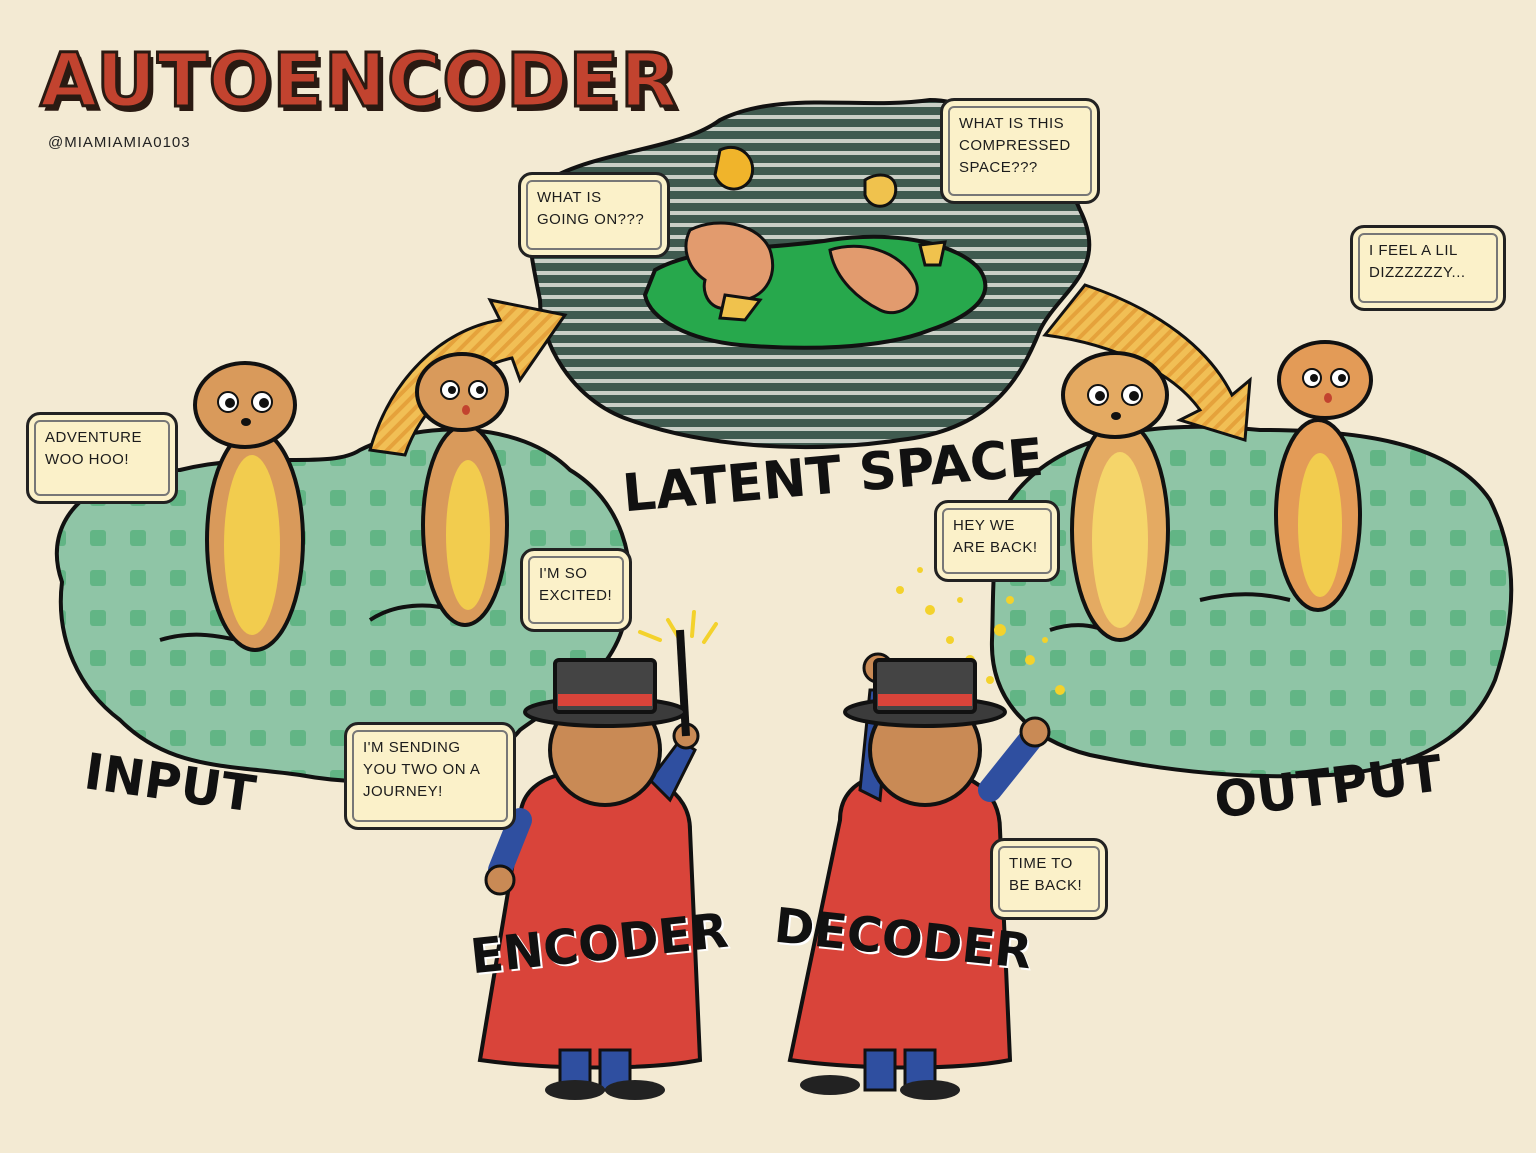  I want to click on speech-bubble-compressed: WHAT IS THIS COMPRESSED SPACE???, so click(1020, 151).